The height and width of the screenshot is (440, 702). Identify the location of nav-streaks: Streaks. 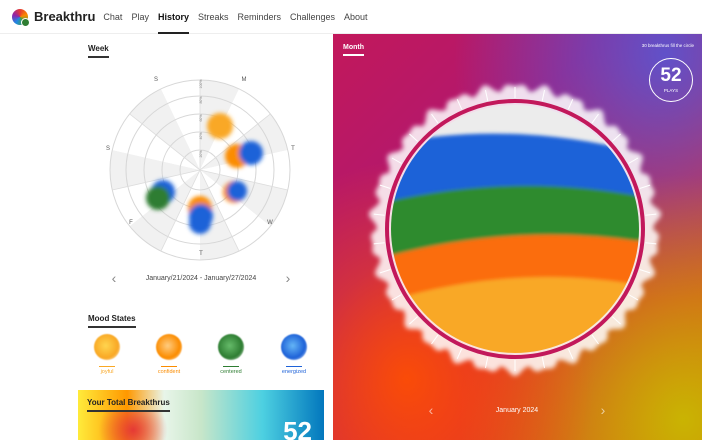
(213, 17).